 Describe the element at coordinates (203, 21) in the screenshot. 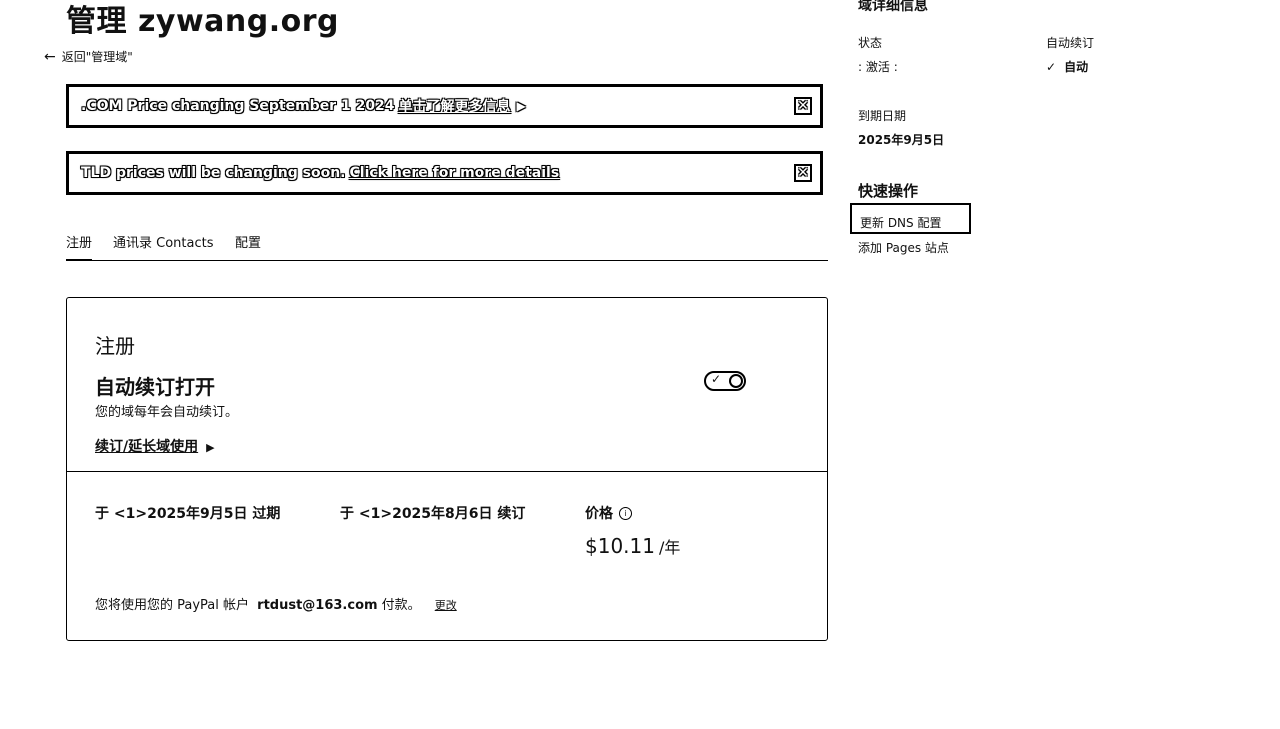

I see `page-title: 管理 zywang.org` at that location.